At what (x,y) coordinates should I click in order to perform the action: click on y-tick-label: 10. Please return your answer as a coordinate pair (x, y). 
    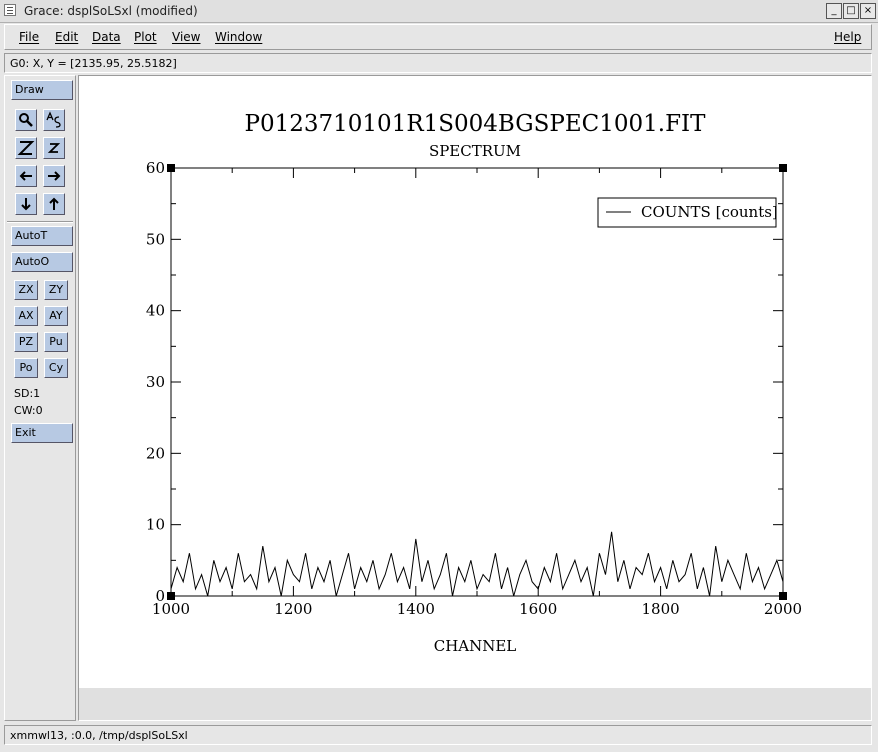
    Looking at the image, I should click on (155, 525).